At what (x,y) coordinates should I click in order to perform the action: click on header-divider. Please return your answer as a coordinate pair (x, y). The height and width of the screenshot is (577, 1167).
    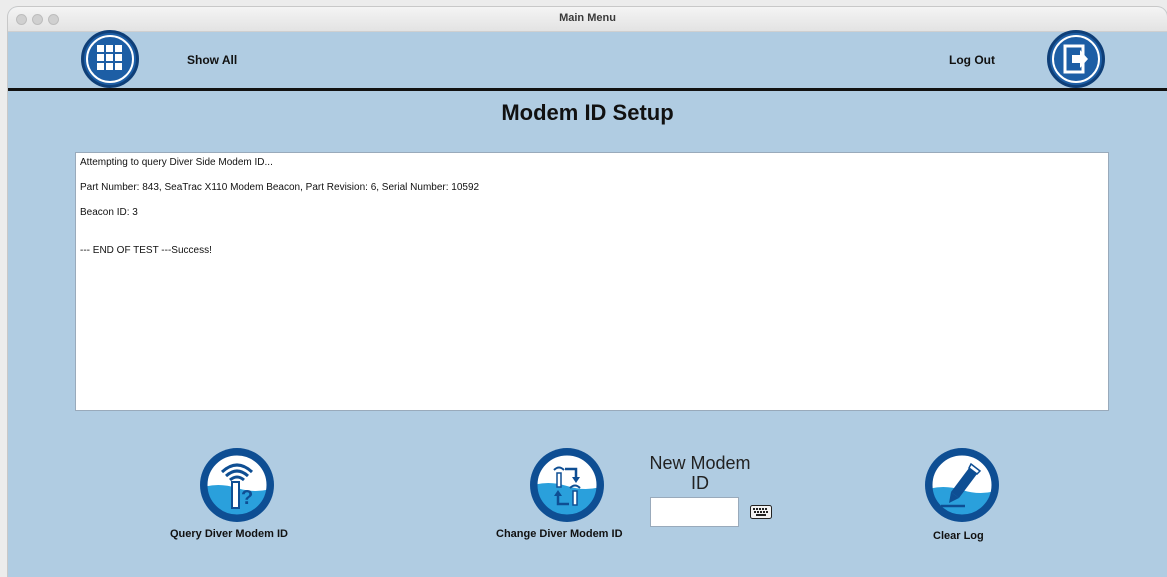
    Looking at the image, I should click on (587, 89).